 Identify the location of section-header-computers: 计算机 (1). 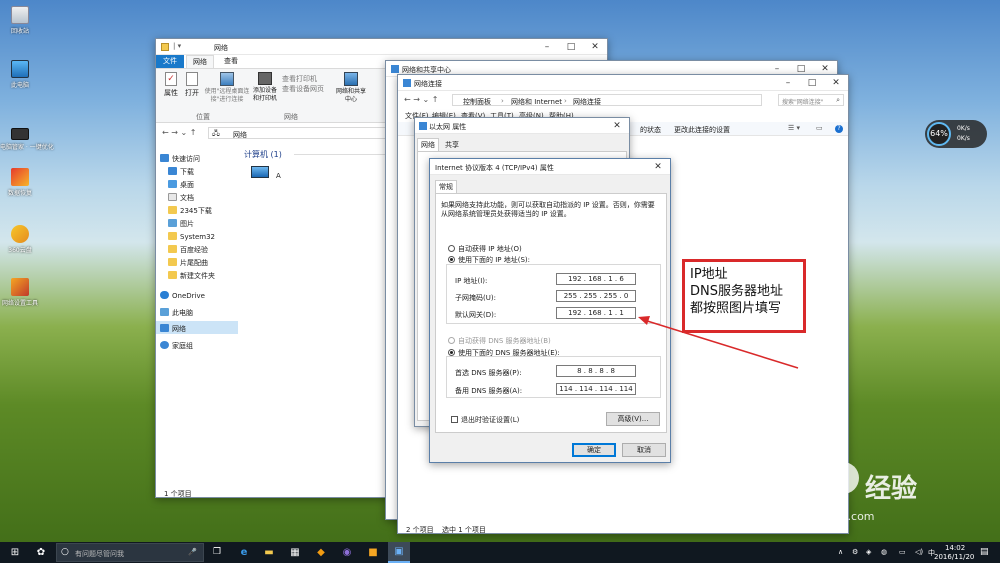
(263, 154).